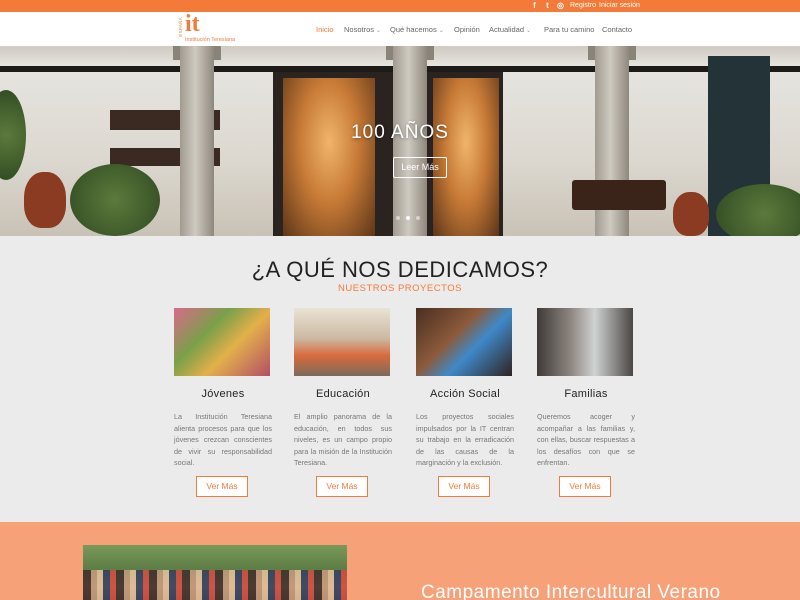 This screenshot has width=800, height=600. I want to click on card-photo-jovenes, so click(222, 342).